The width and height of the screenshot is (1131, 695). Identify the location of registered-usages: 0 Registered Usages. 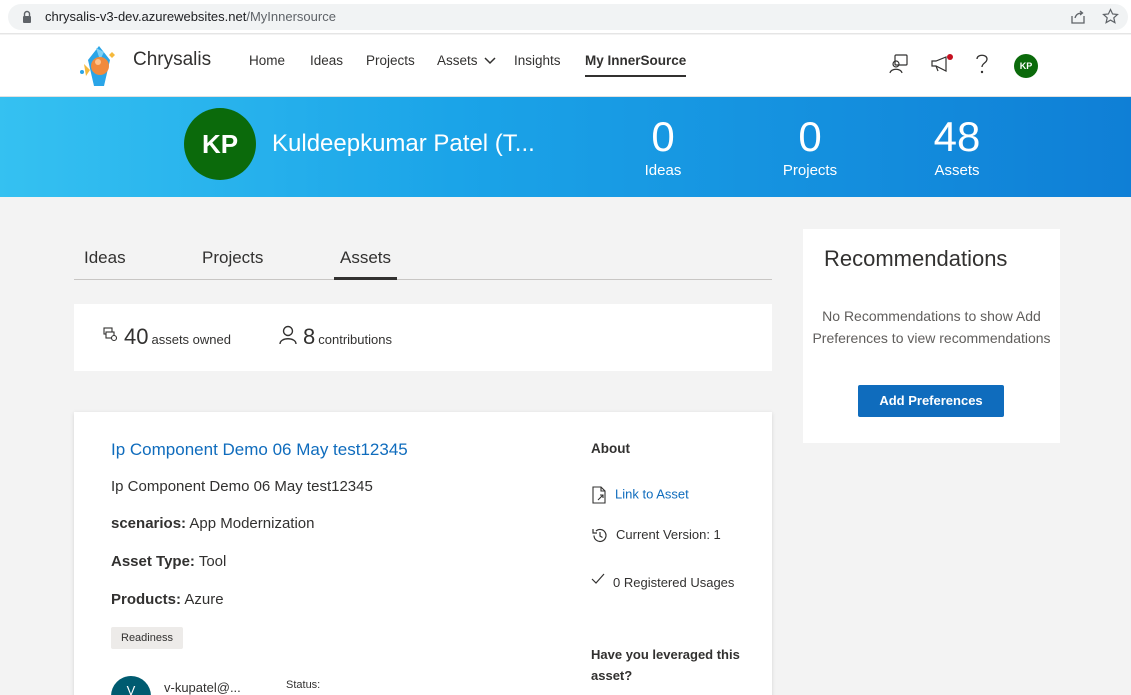
(666, 583).